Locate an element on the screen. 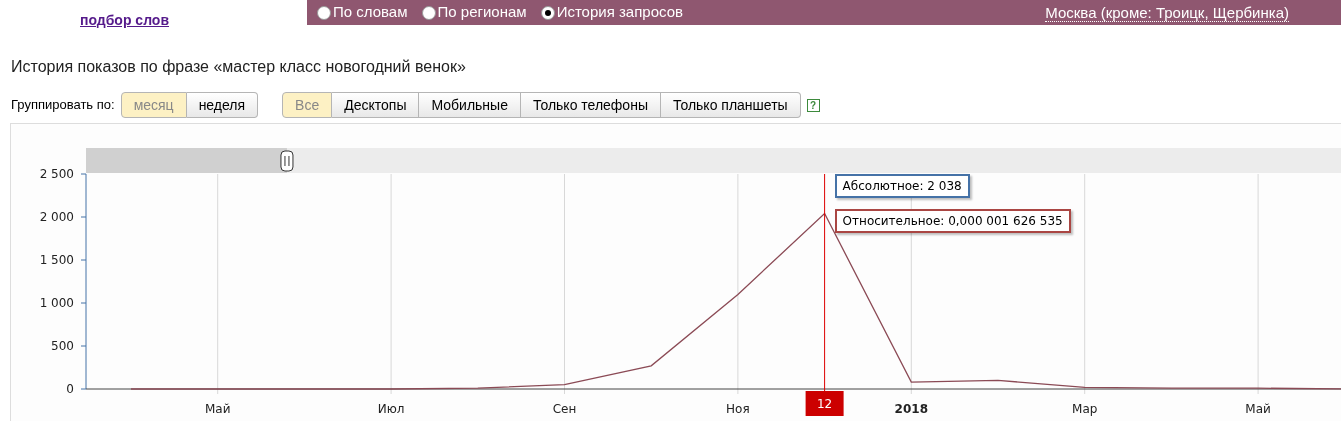 This screenshot has width=1341, height=421. x-tick-label: Июл is located at coordinates (391, 409).